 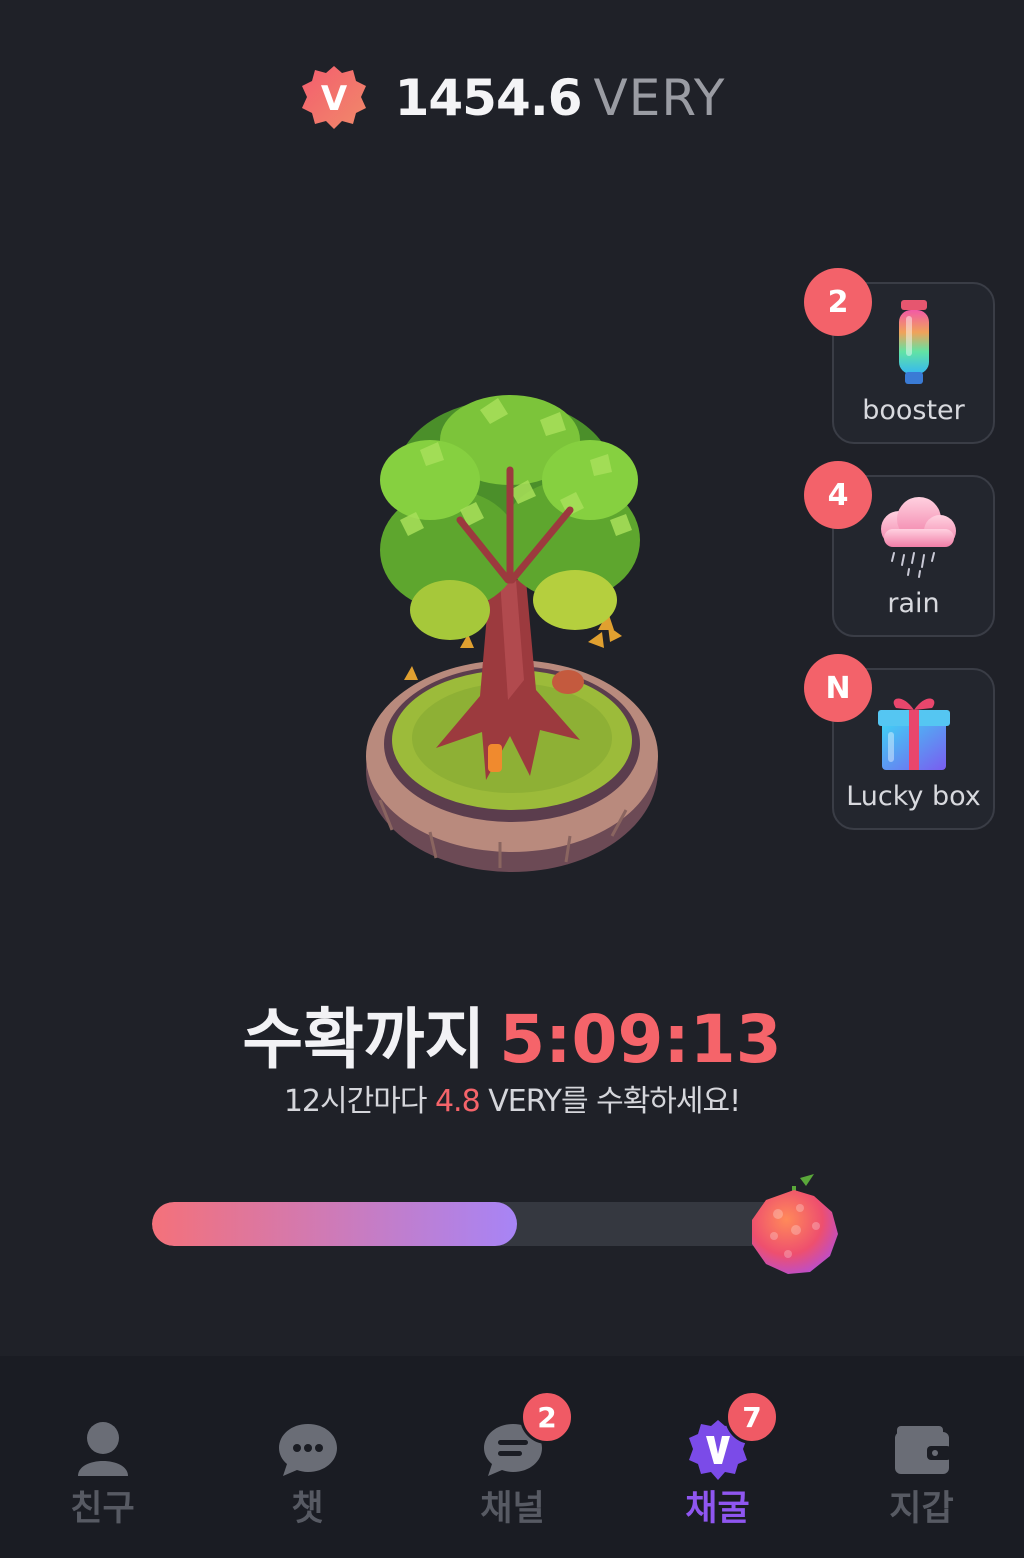 What do you see at coordinates (717, 1457) in the screenshot?
I see `nav-mining: 7 채굴` at bounding box center [717, 1457].